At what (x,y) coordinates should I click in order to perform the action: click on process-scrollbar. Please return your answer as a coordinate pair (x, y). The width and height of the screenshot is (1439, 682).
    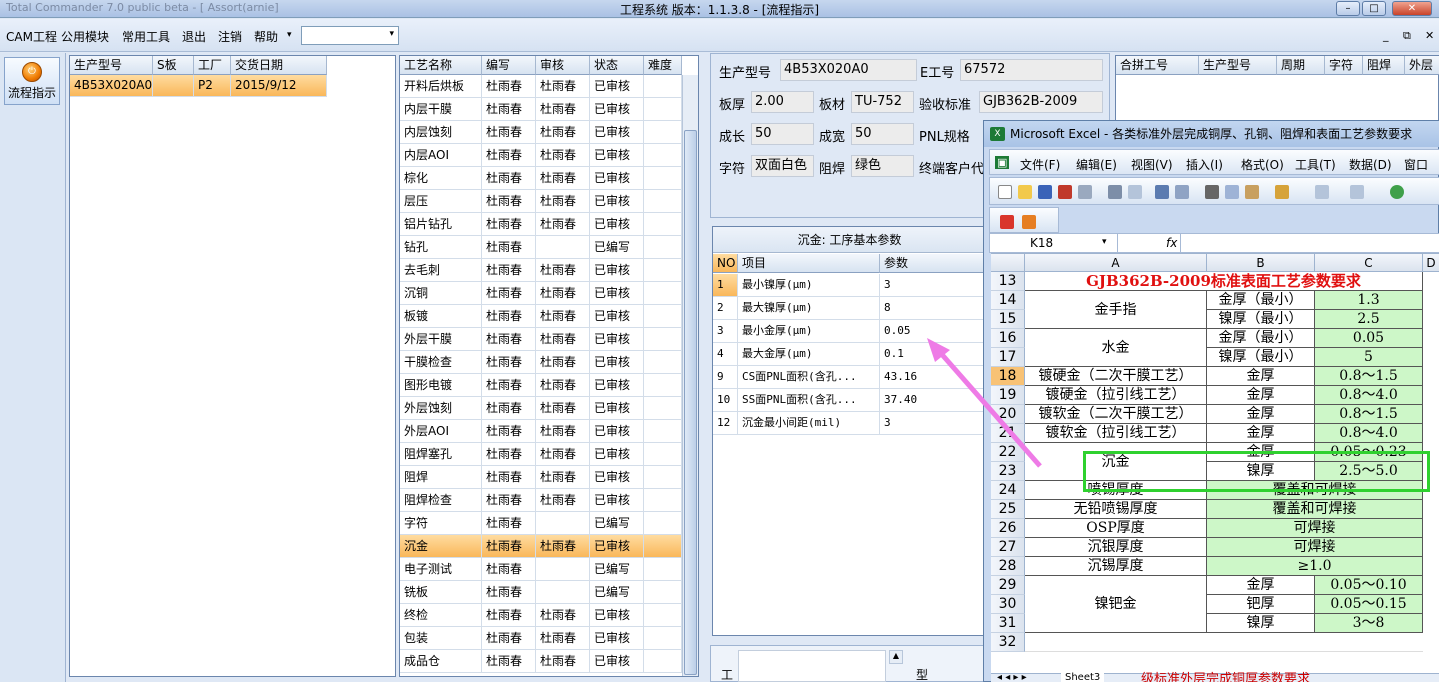
    Looking at the image, I should click on (690, 375).